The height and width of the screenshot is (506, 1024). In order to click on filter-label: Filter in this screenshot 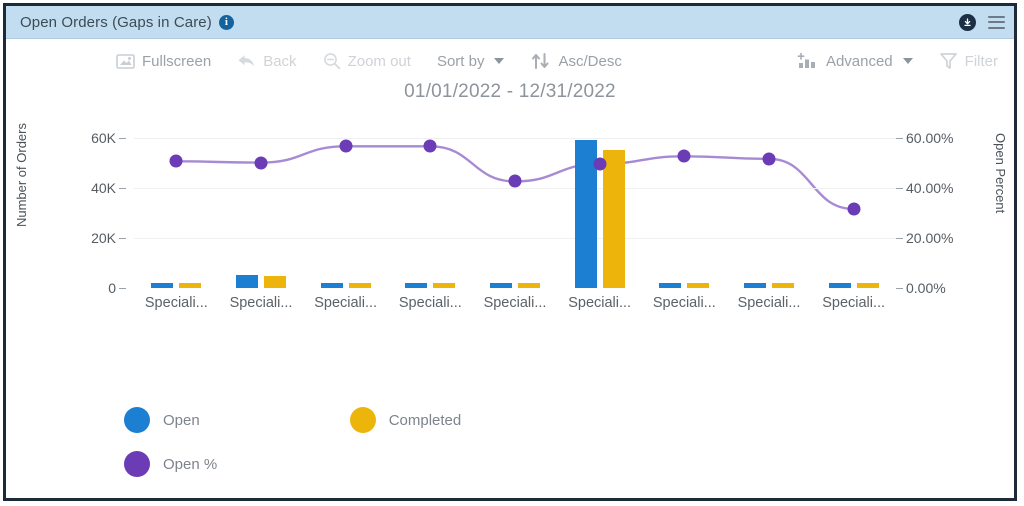, I will do `click(981, 61)`.